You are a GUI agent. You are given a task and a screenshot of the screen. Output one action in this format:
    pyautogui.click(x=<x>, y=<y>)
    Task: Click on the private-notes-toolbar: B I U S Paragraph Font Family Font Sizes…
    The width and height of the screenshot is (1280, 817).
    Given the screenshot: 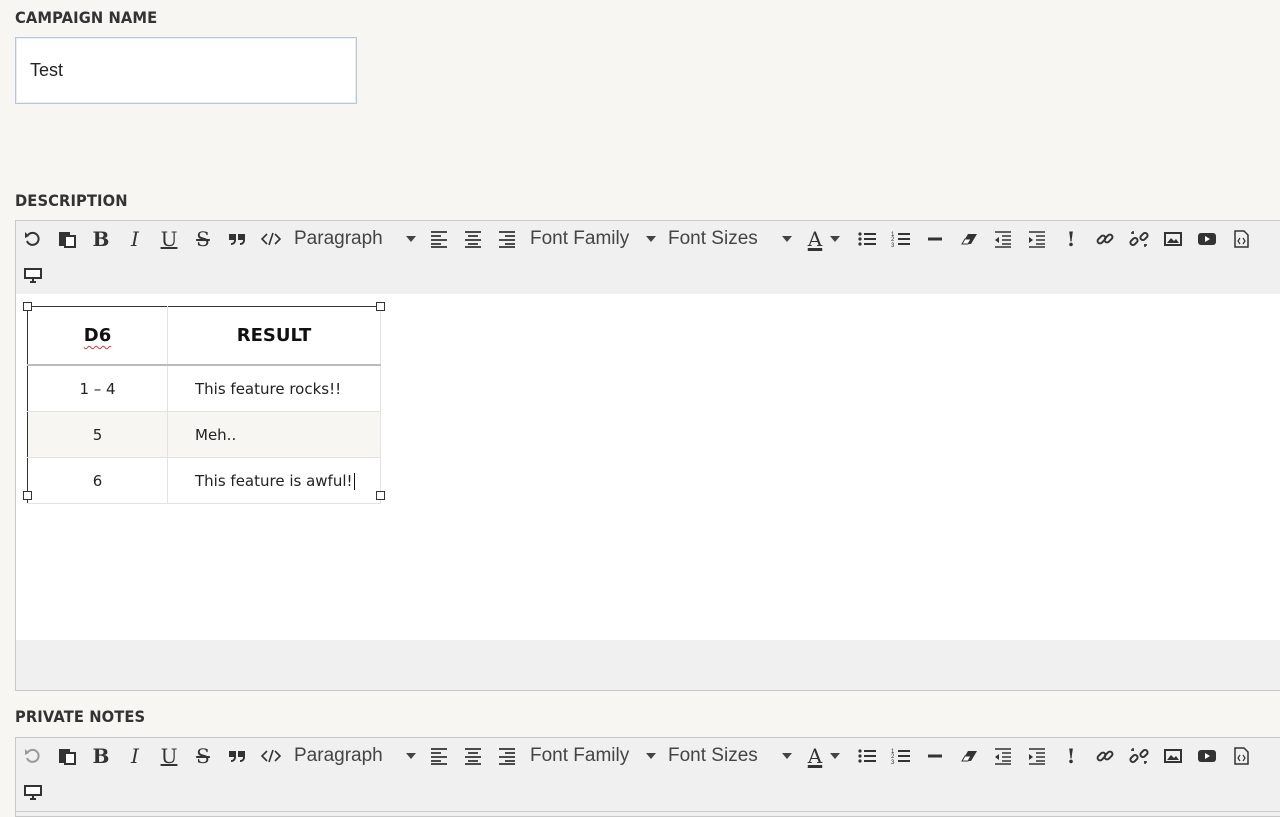 What is the action you would take?
    pyautogui.click(x=648, y=775)
    